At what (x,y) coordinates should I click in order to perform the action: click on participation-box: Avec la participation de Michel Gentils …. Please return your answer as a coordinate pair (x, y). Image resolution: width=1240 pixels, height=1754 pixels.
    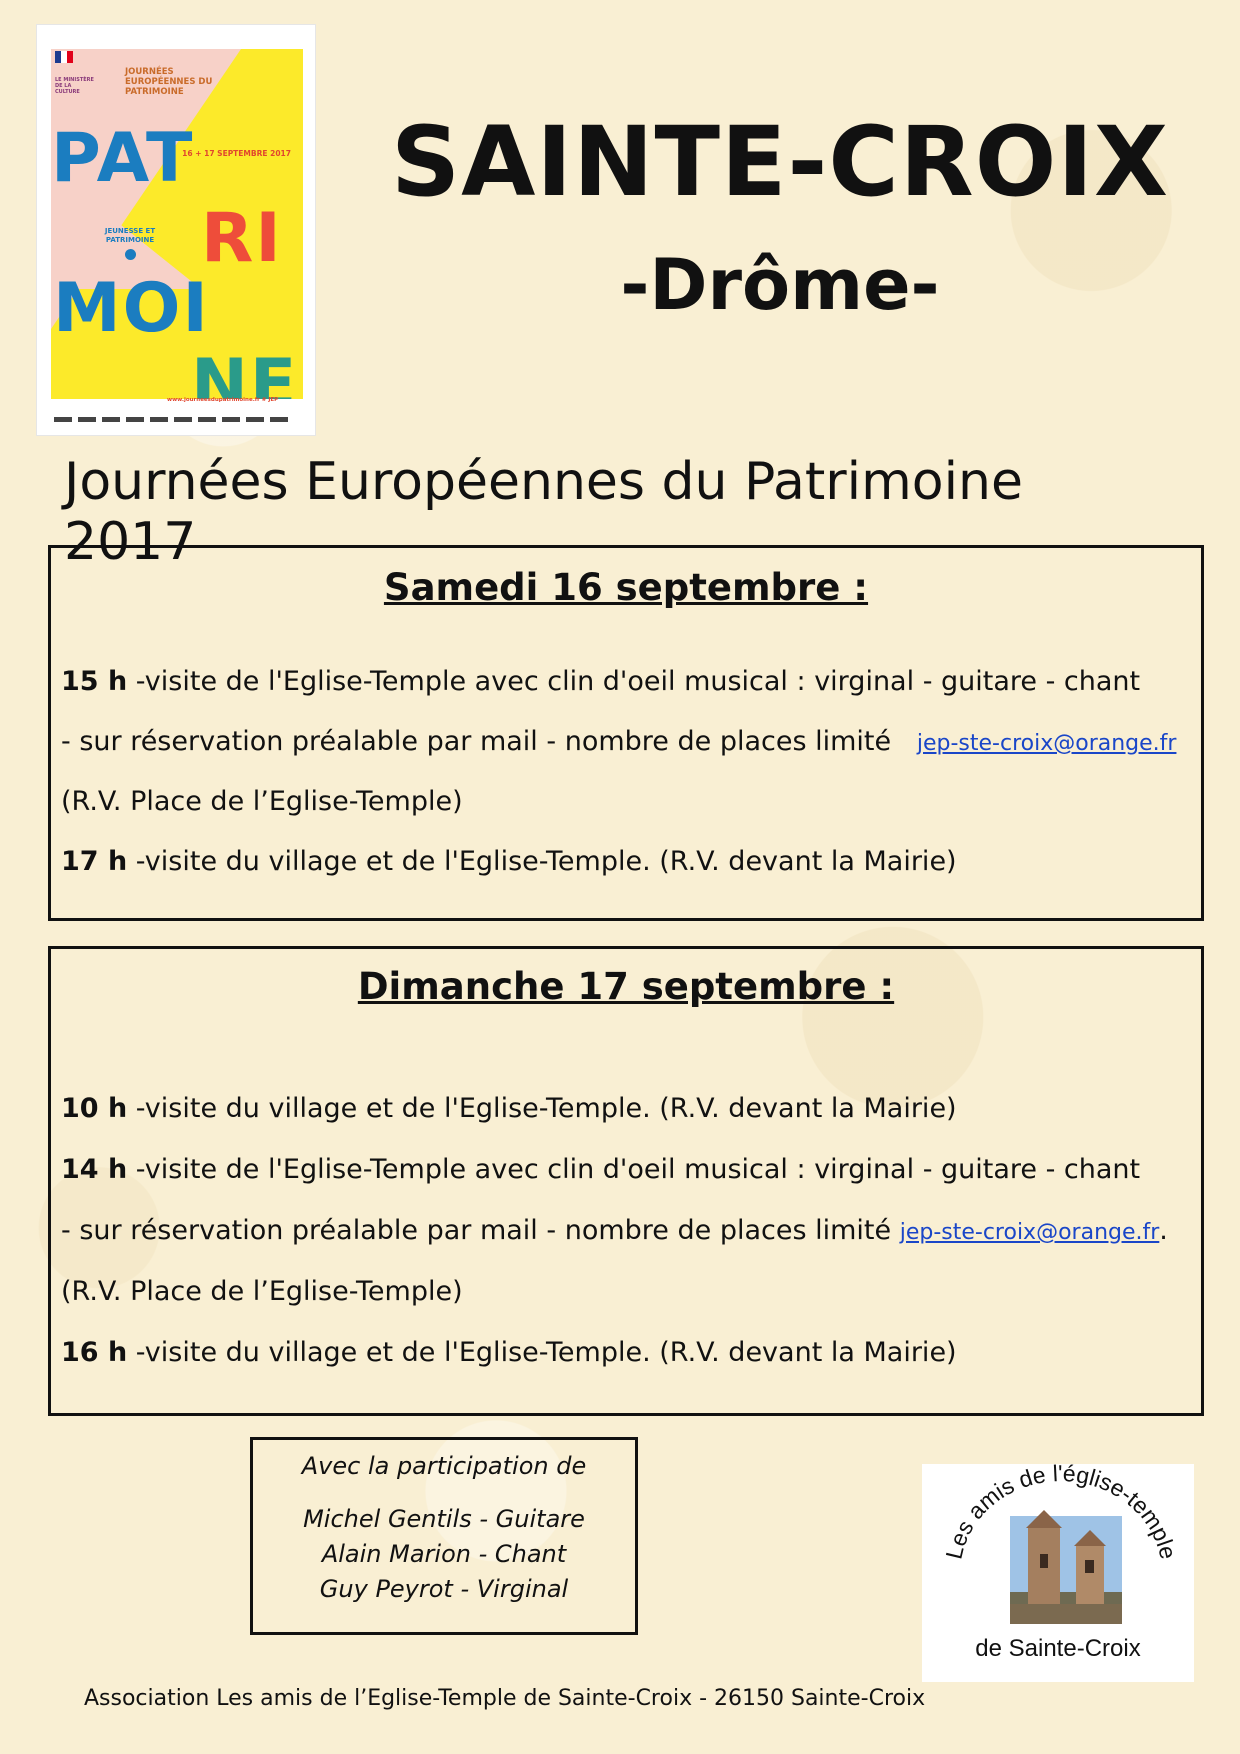
    Looking at the image, I should click on (444, 1536).